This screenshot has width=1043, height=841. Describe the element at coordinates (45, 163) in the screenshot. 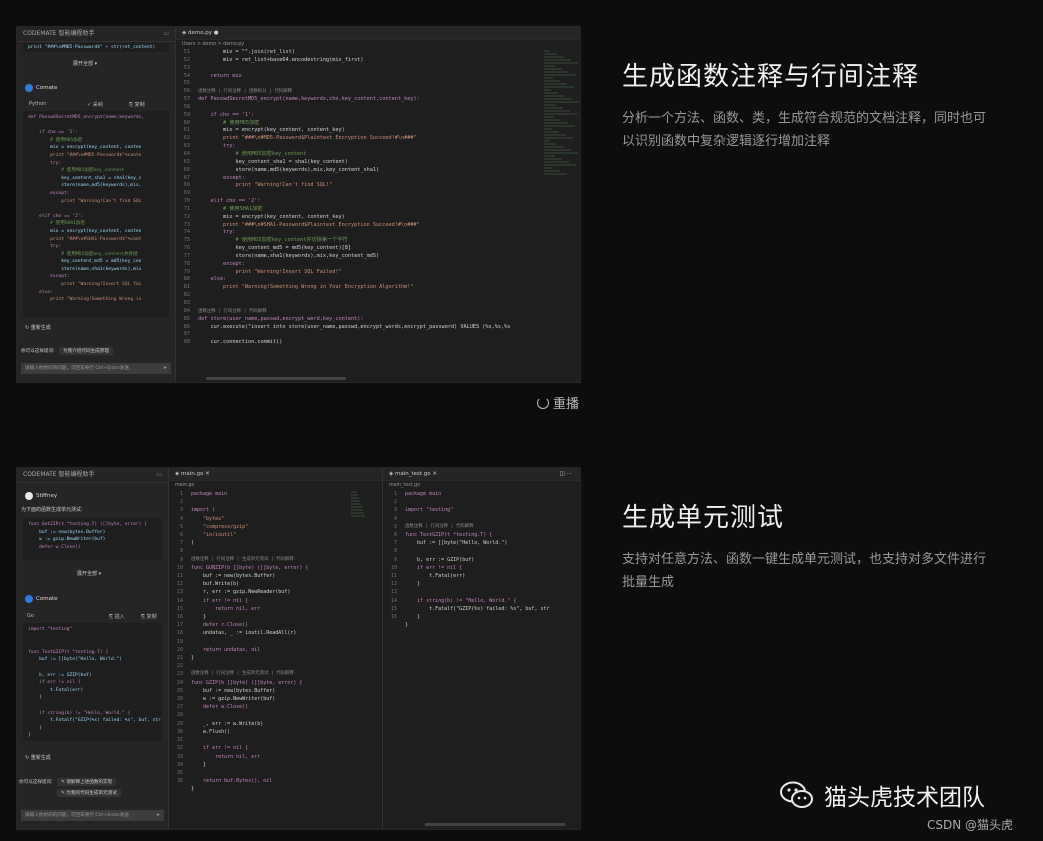

I see `code-line: try:` at that location.